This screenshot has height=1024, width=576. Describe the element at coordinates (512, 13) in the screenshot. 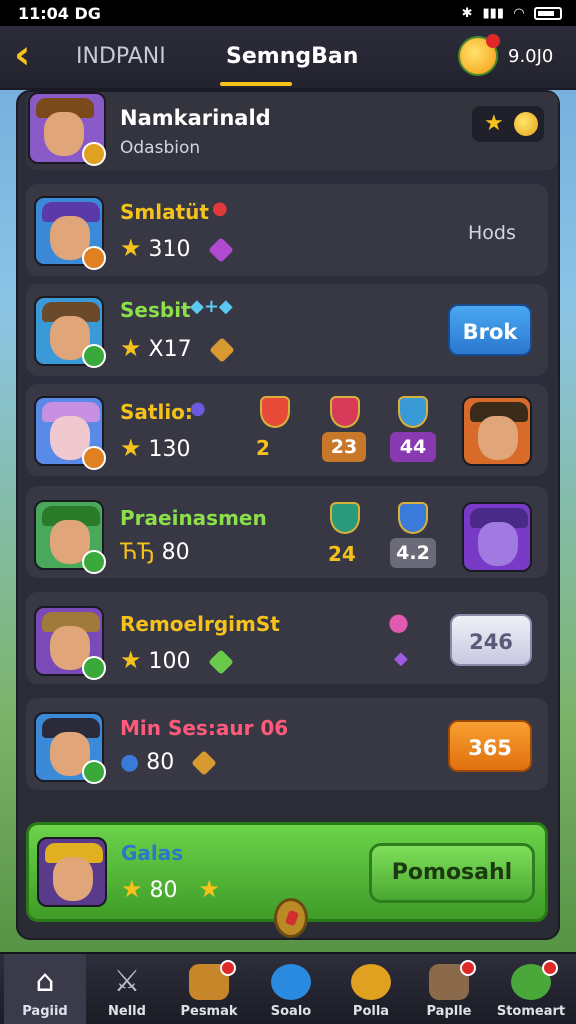

I see `status-icons: ✱ ▮▮▮ ◠` at that location.